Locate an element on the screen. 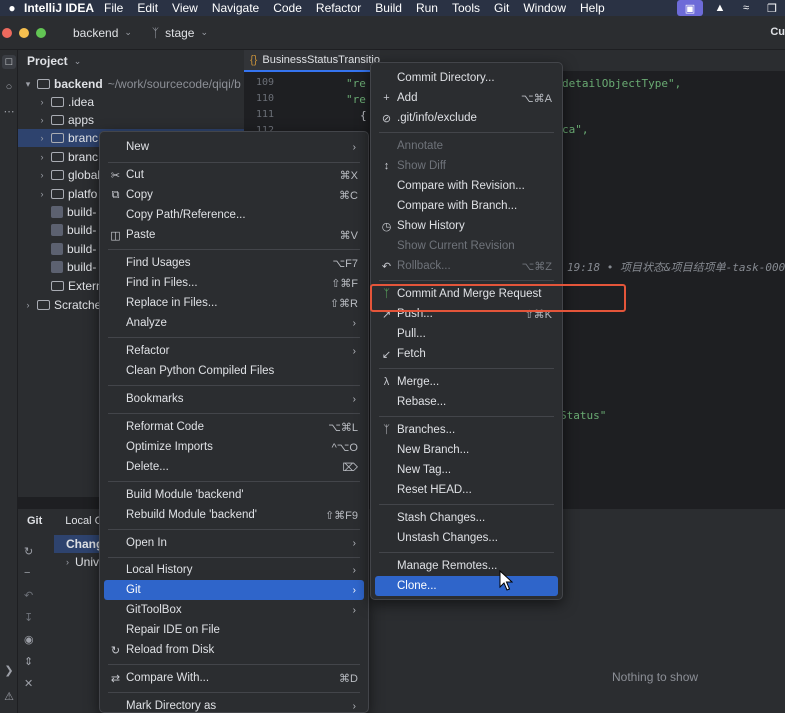  tree-item: › apps is located at coordinates (131, 120).